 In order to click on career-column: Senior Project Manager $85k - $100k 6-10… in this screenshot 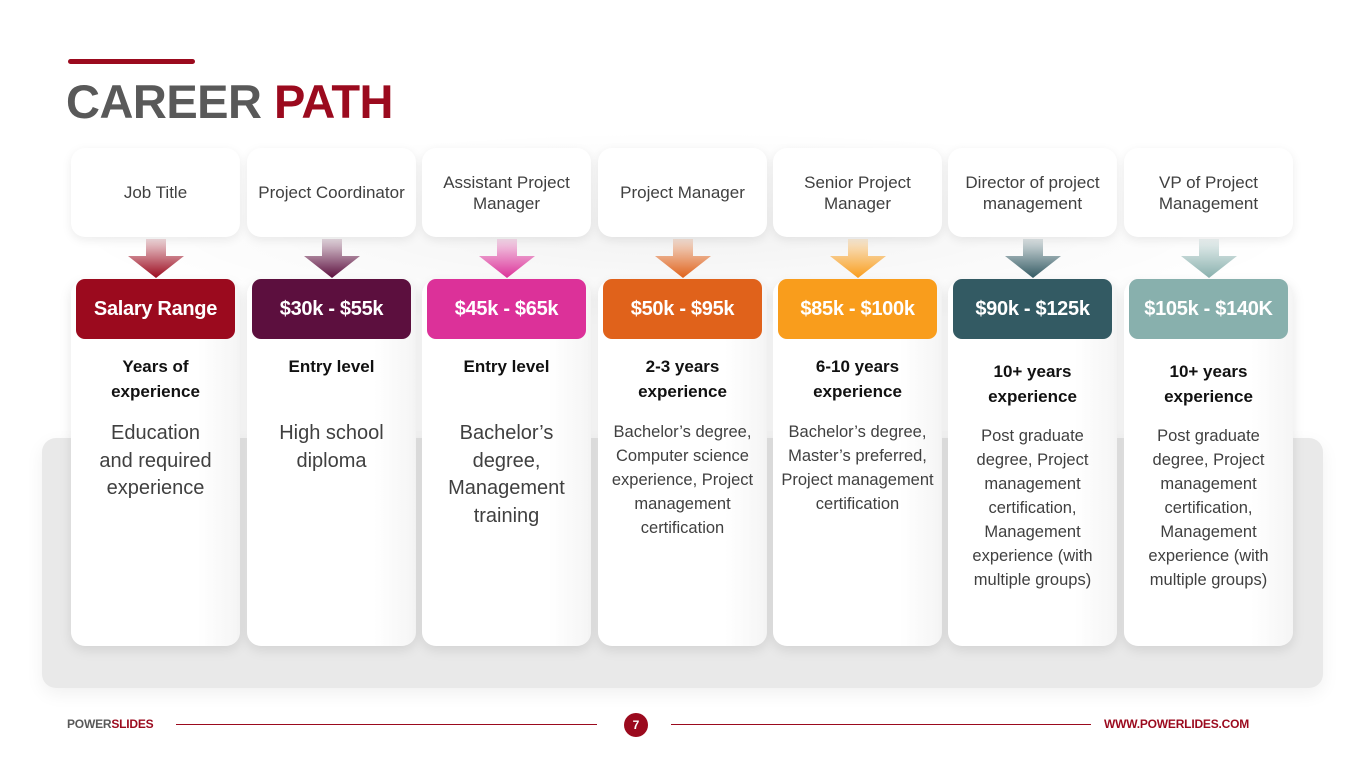, I will do `click(857, 398)`.